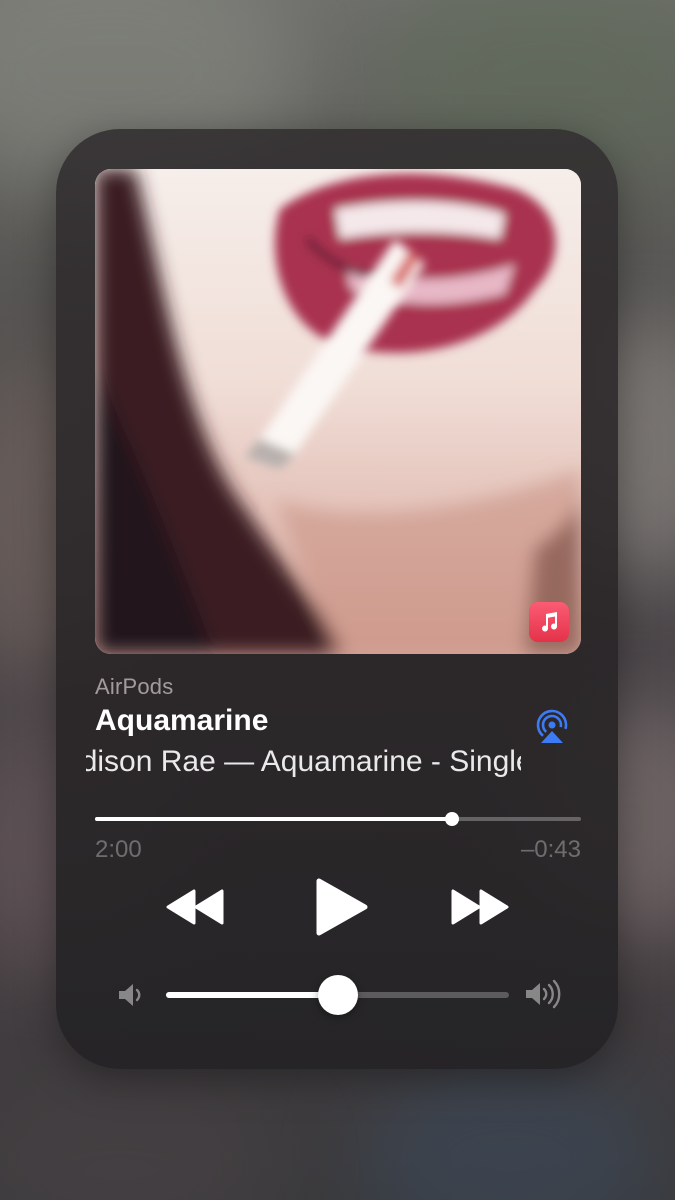 This screenshot has width=675, height=1200. Describe the element at coordinates (131, 995) in the screenshot. I see `speaker-low-icon` at that location.